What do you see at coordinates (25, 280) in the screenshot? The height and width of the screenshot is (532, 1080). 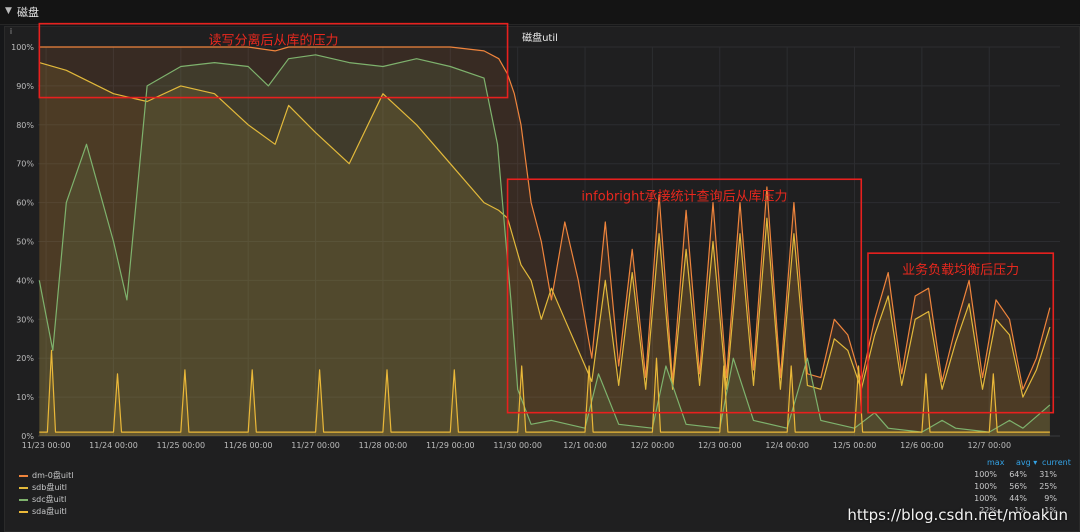 I see `y-tick-label: 40%` at bounding box center [25, 280].